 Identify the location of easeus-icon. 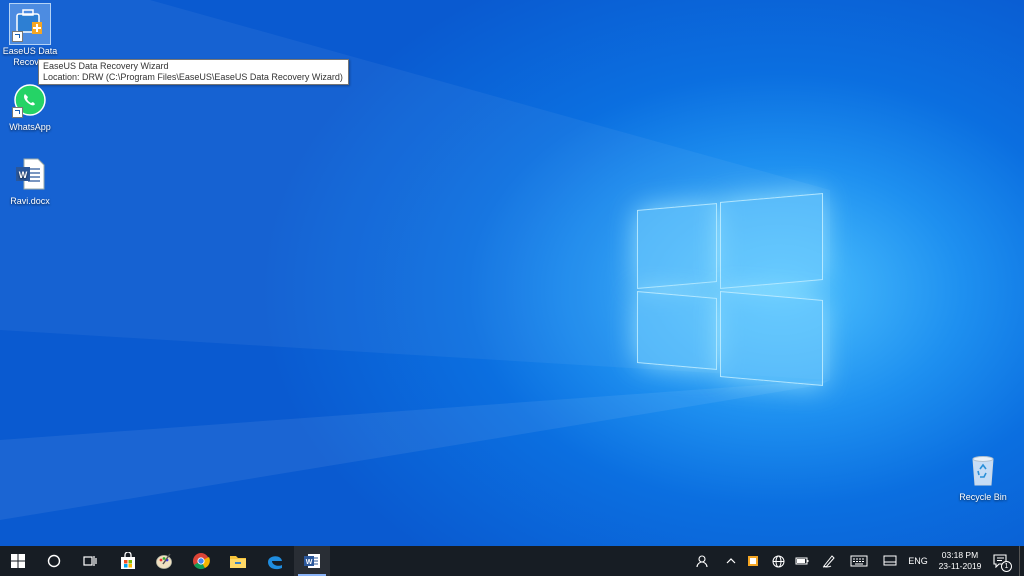
(30, 24).